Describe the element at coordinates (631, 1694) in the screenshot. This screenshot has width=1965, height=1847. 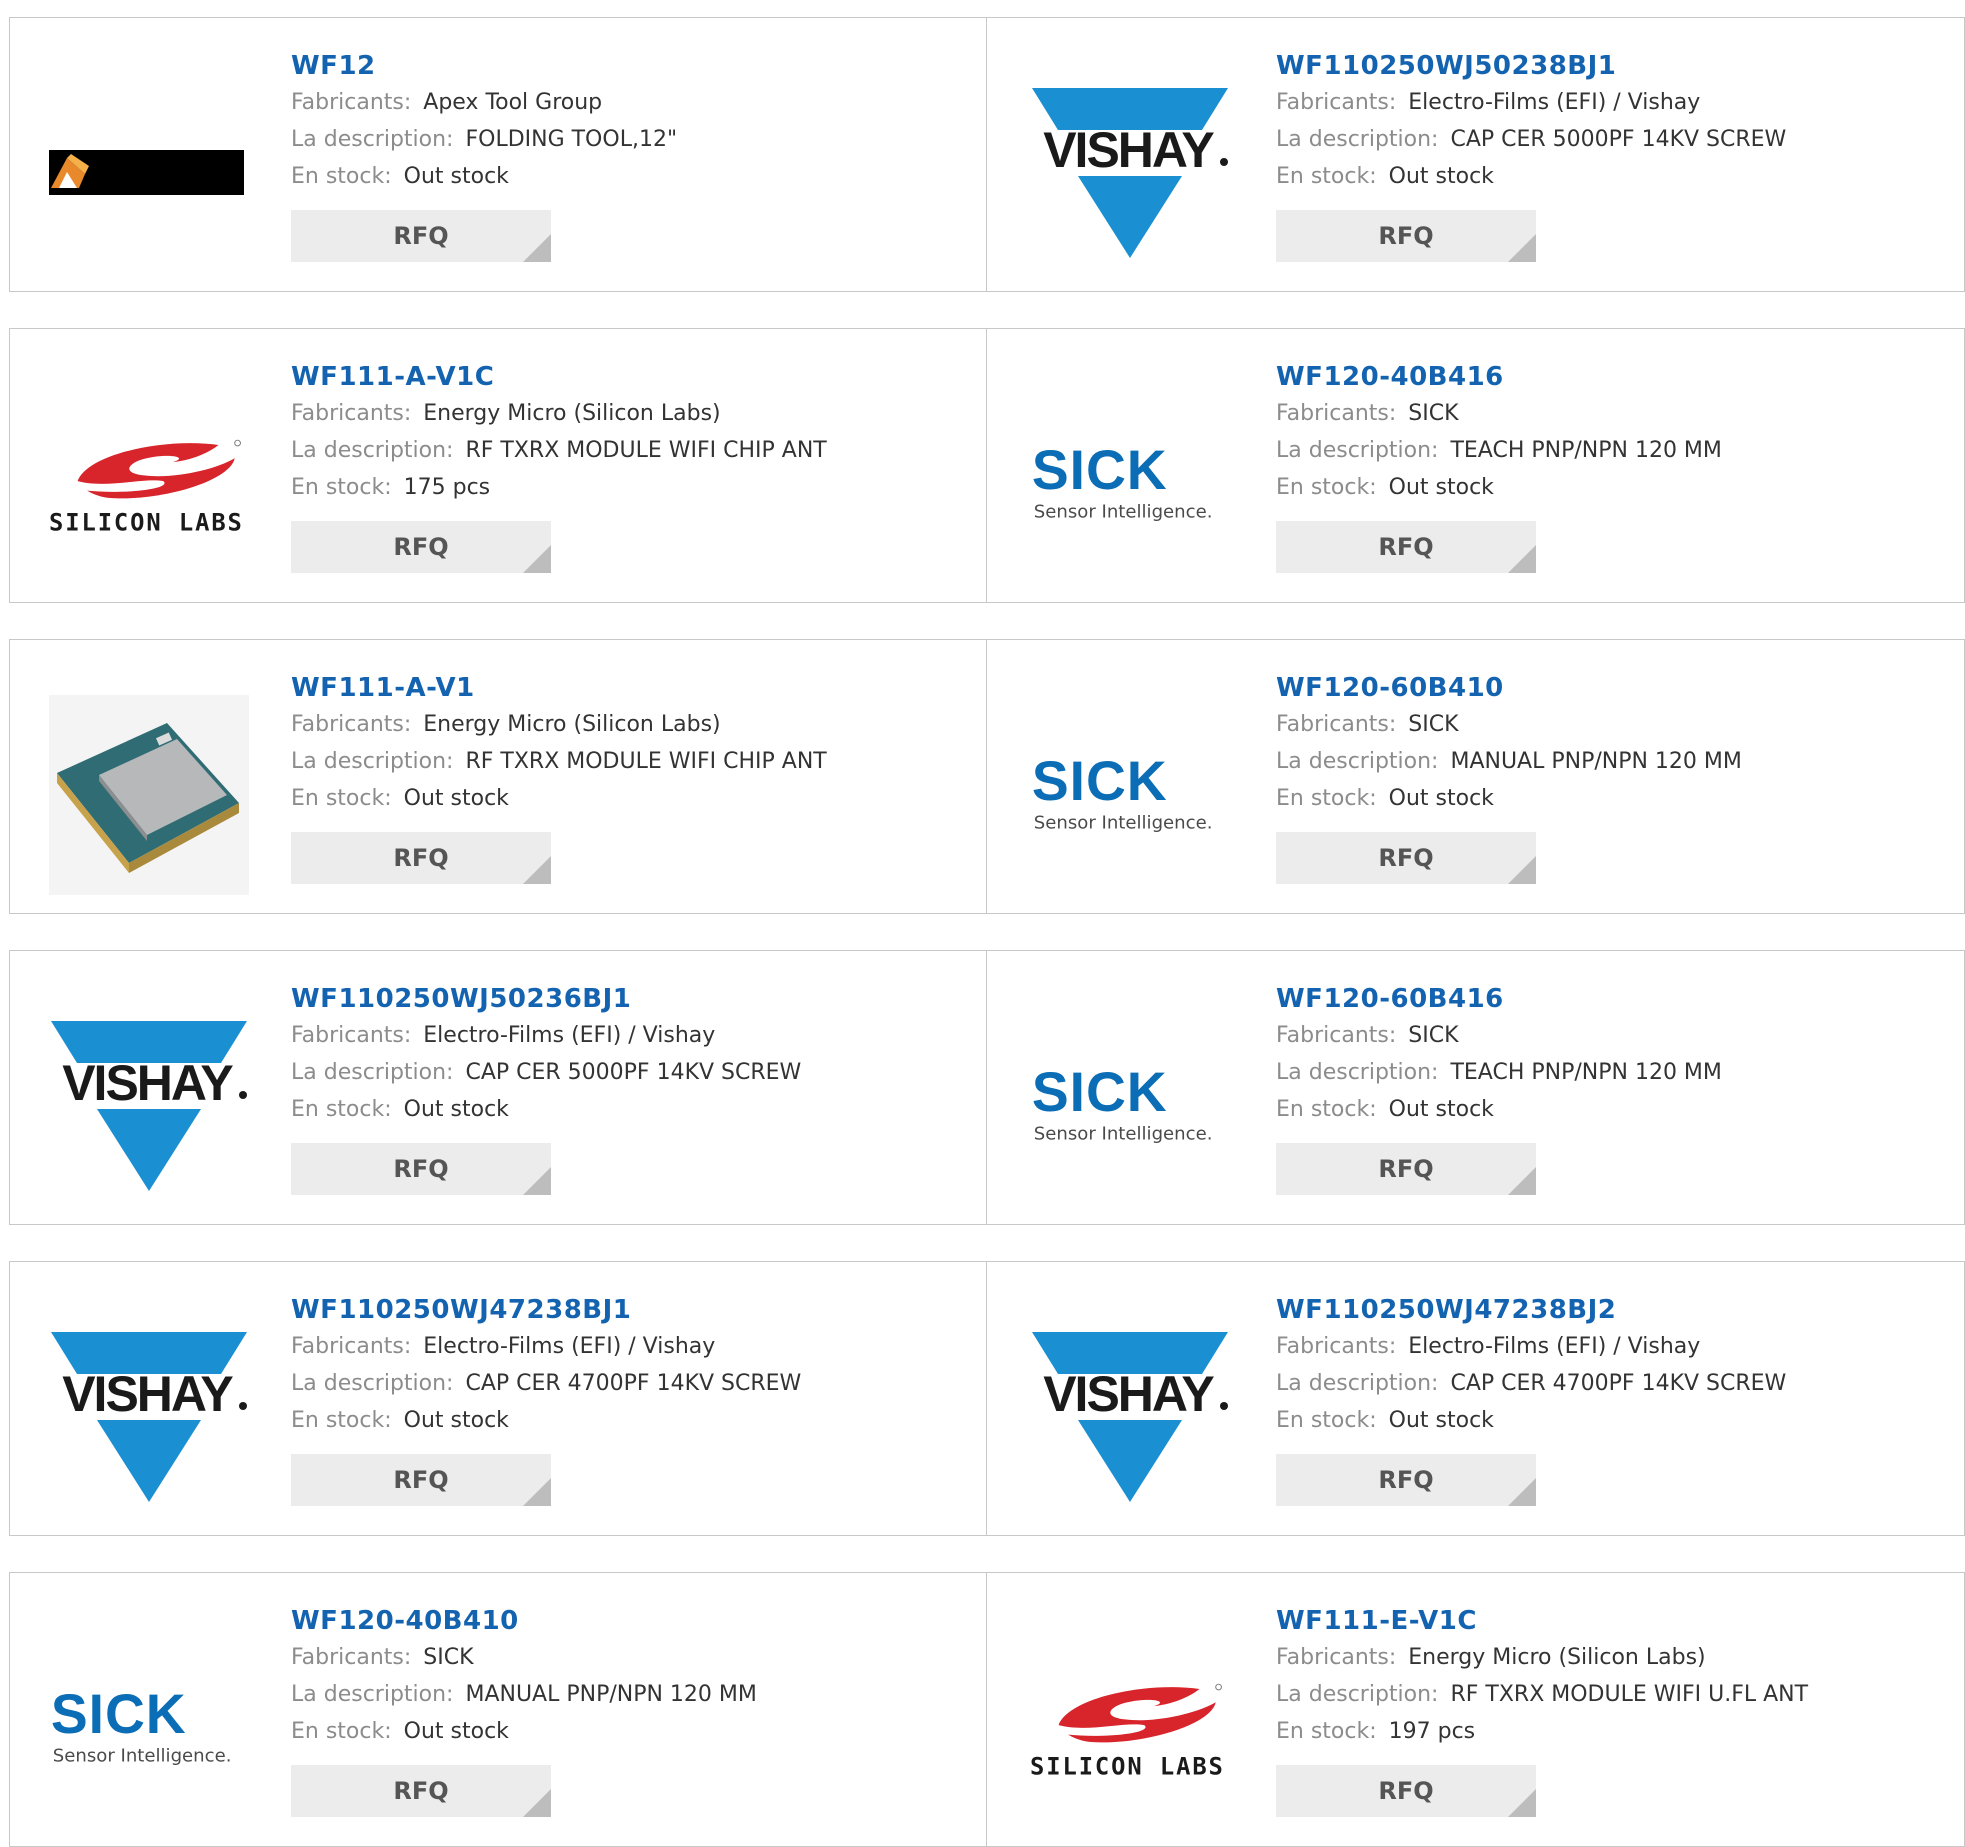
I see `description-line: La description: MANUAL PNP/NPN 120 MM` at that location.